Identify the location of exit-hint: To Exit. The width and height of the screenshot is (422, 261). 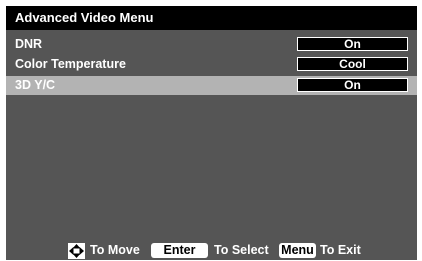
(340, 250).